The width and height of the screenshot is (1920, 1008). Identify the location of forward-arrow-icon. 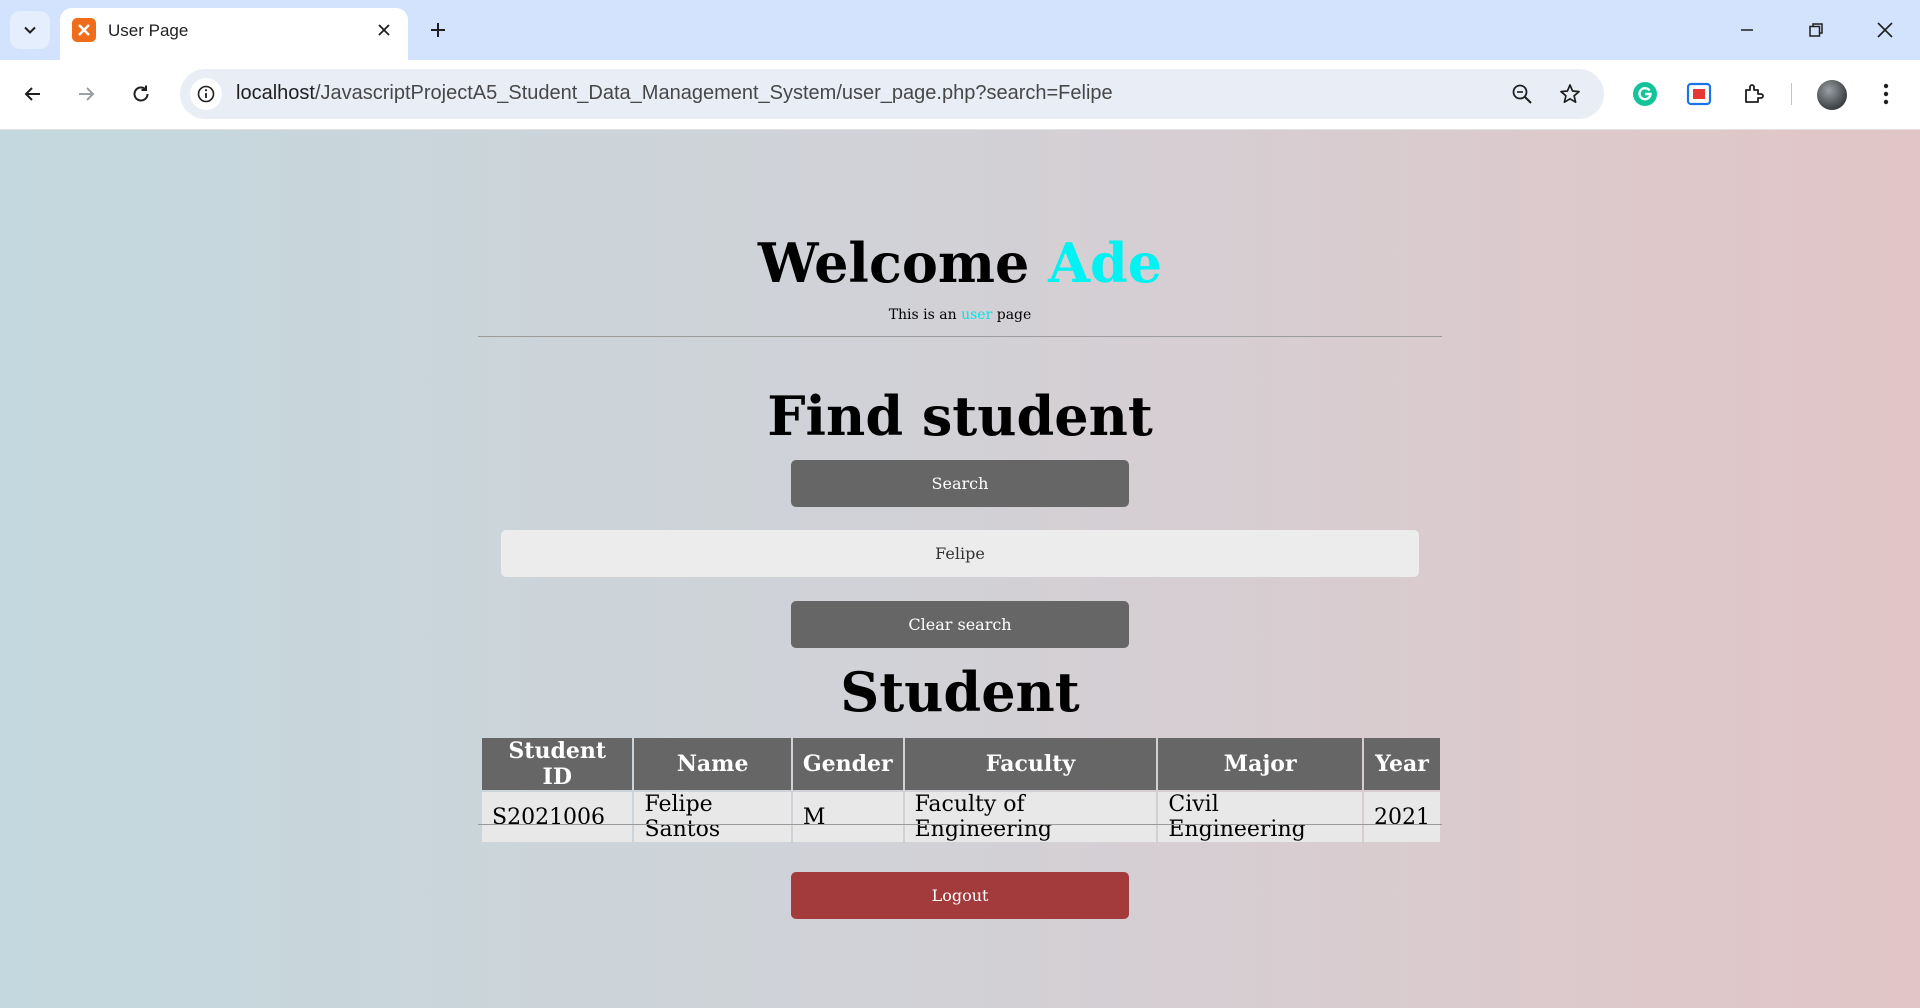
(86, 94).